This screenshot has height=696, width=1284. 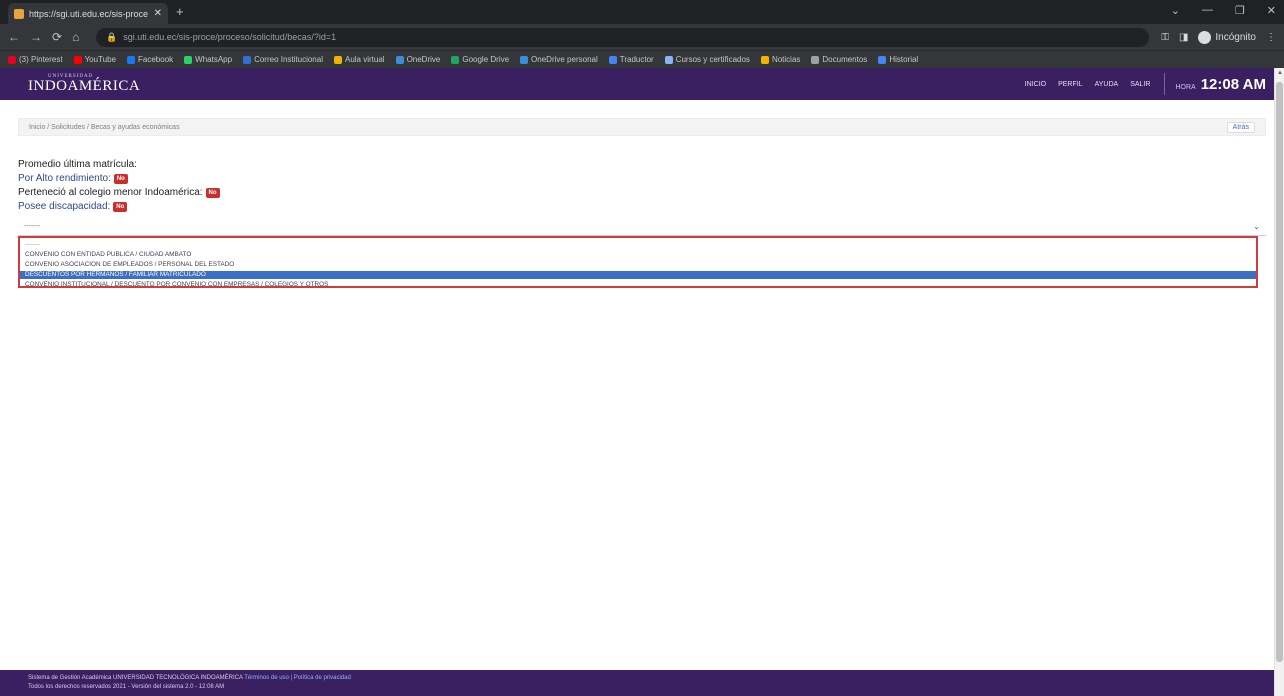 I want to click on incognito-indicator: Incógnito, so click(x=1227, y=37).